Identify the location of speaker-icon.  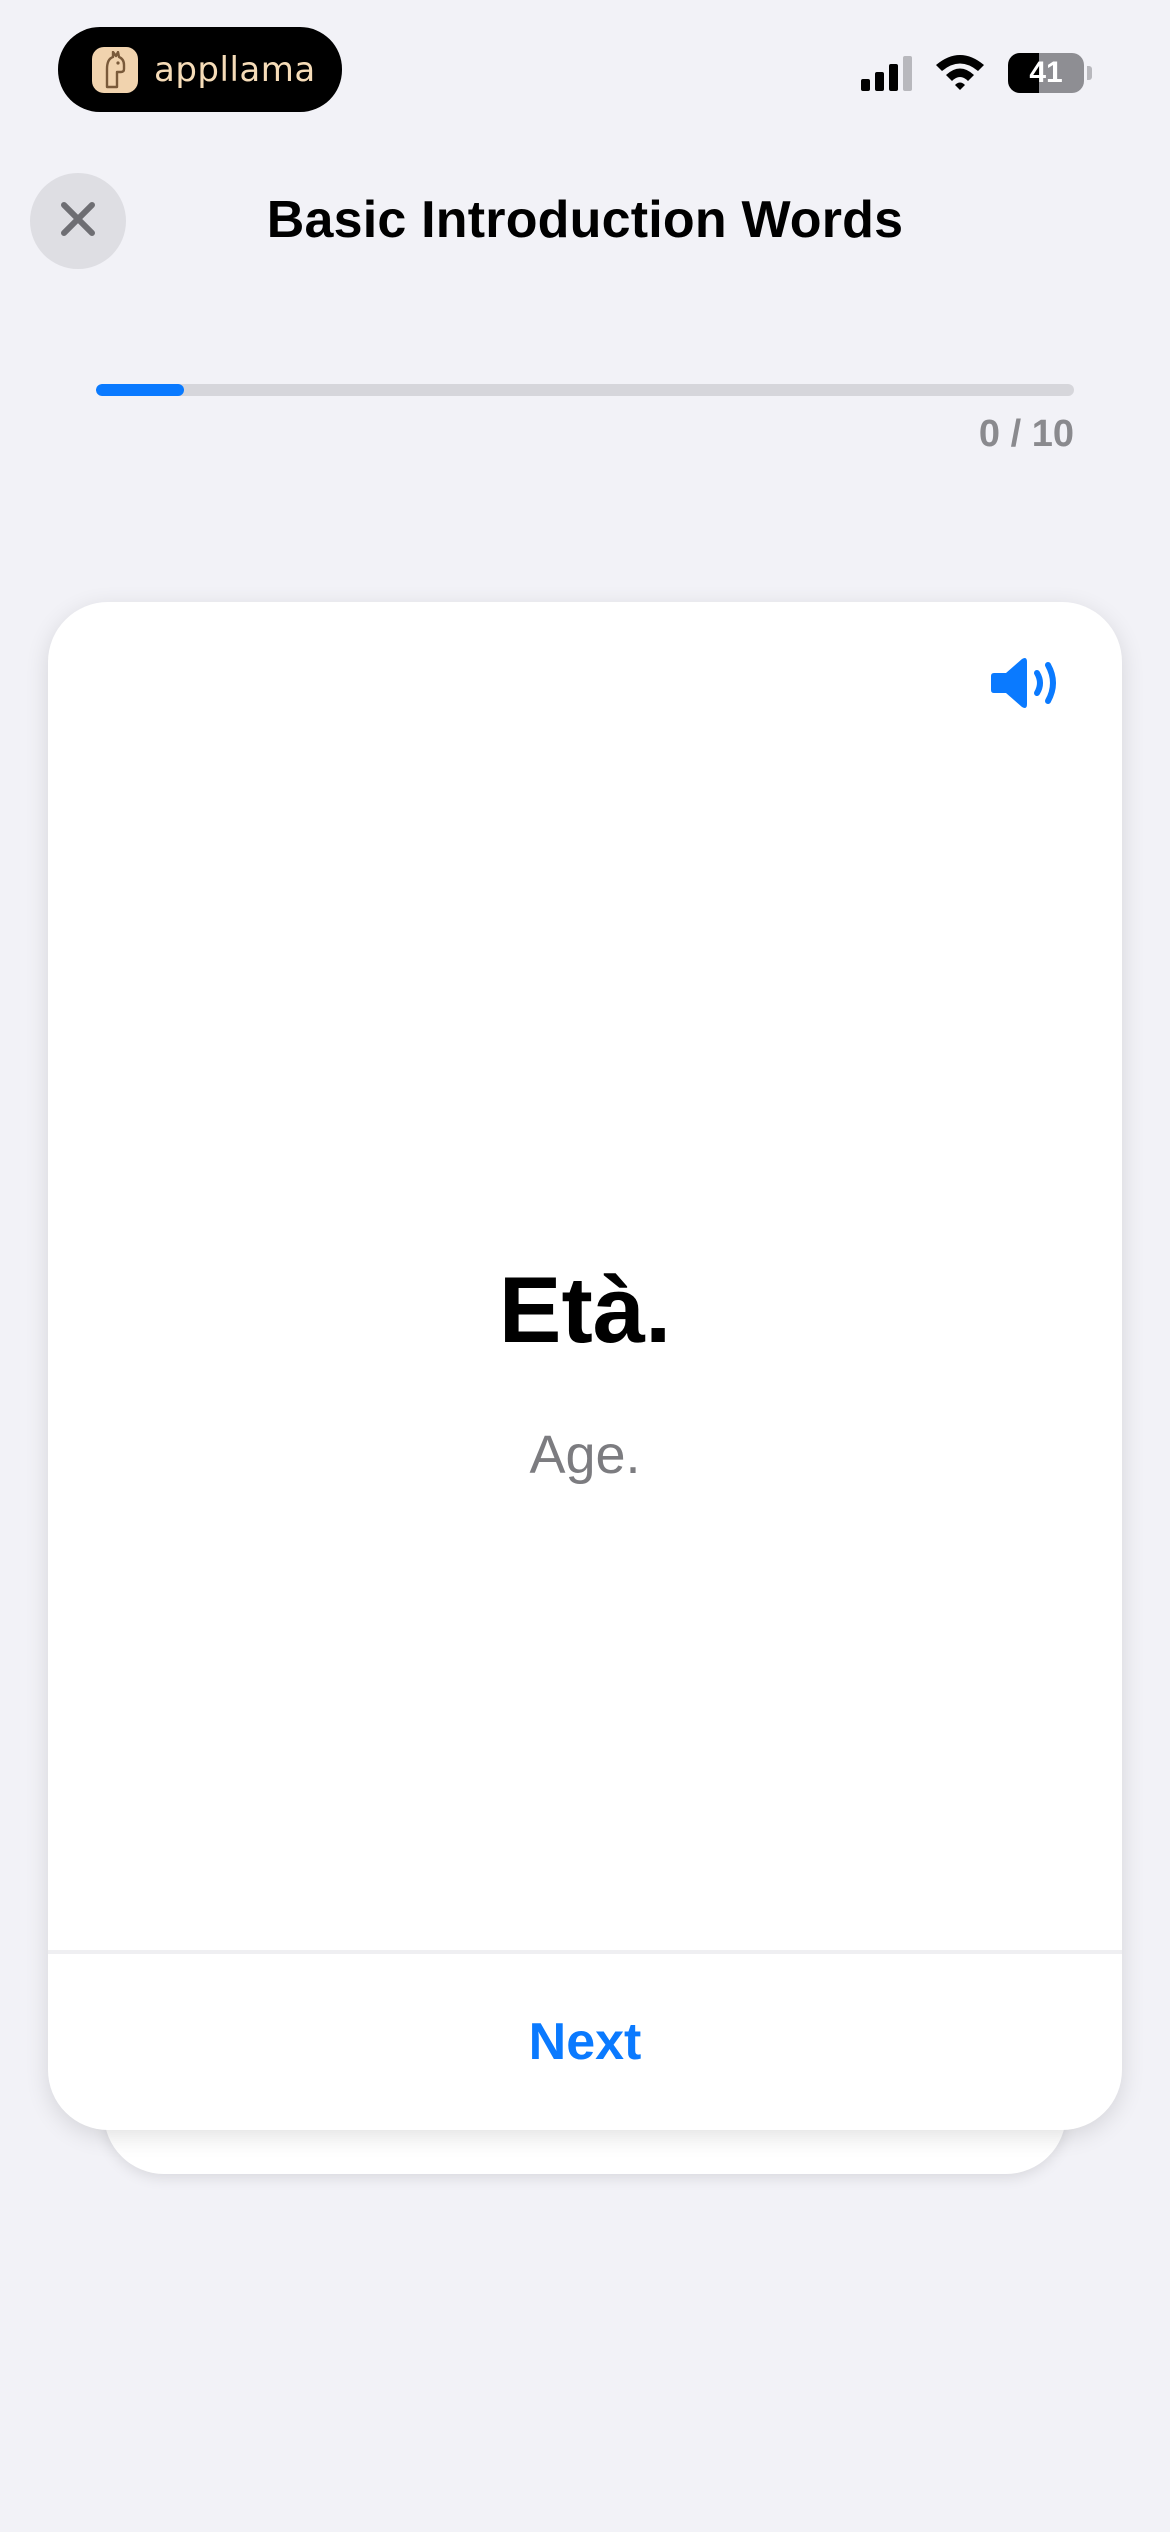
(1028, 685).